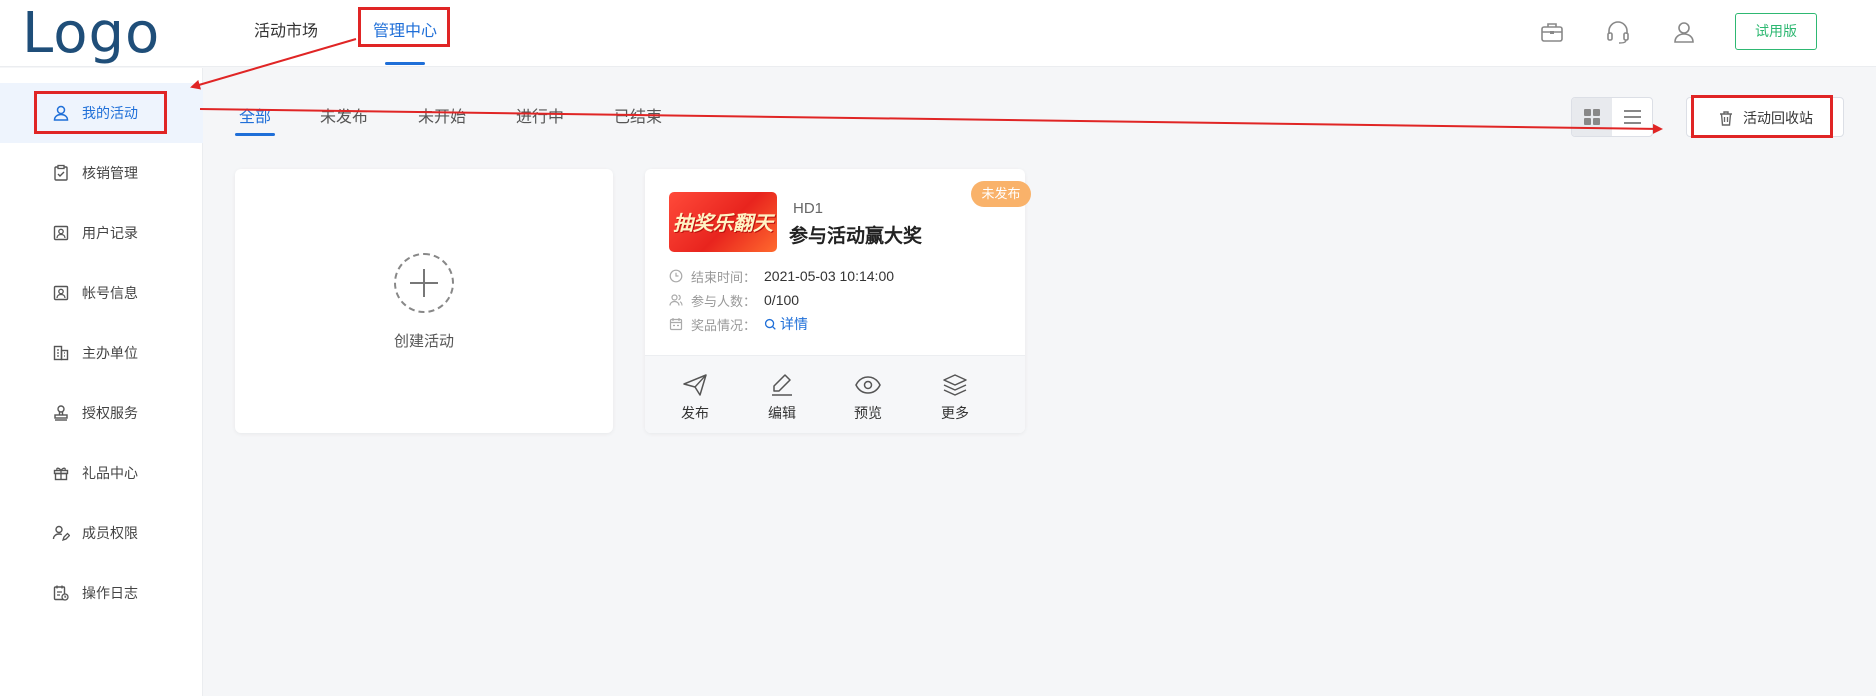 This screenshot has width=1876, height=696. What do you see at coordinates (794, 324) in the screenshot?
I see `prize-details-text: 详情` at bounding box center [794, 324].